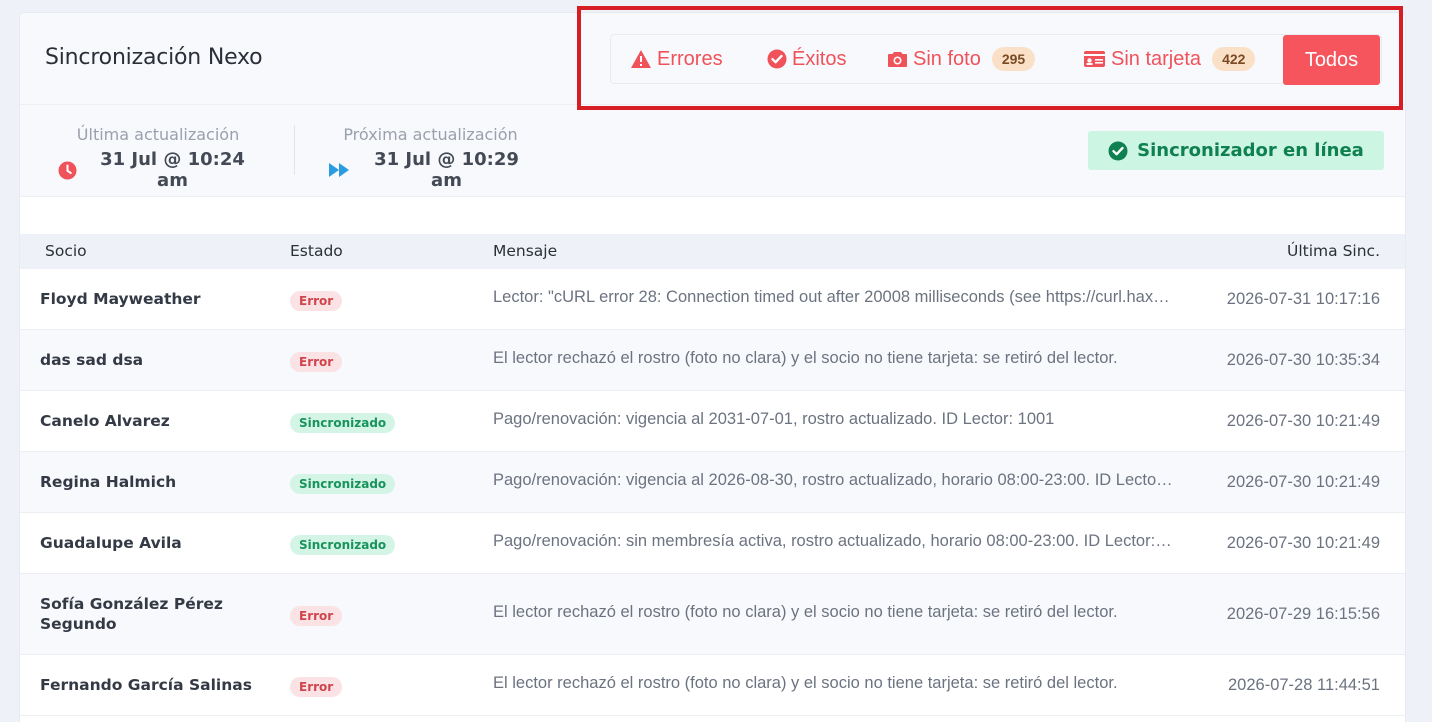 The image size is (1432, 722). What do you see at coordinates (1234, 59) in the screenshot?
I see `no-card-count-badge: 422` at bounding box center [1234, 59].